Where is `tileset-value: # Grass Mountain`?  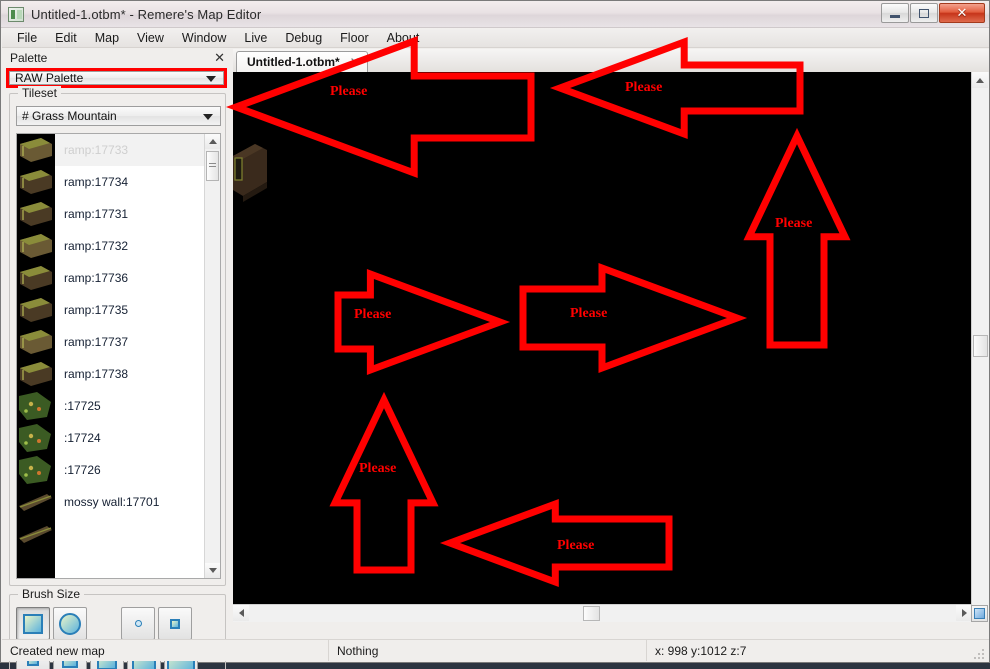 tileset-value: # Grass Mountain is located at coordinates (69, 116).